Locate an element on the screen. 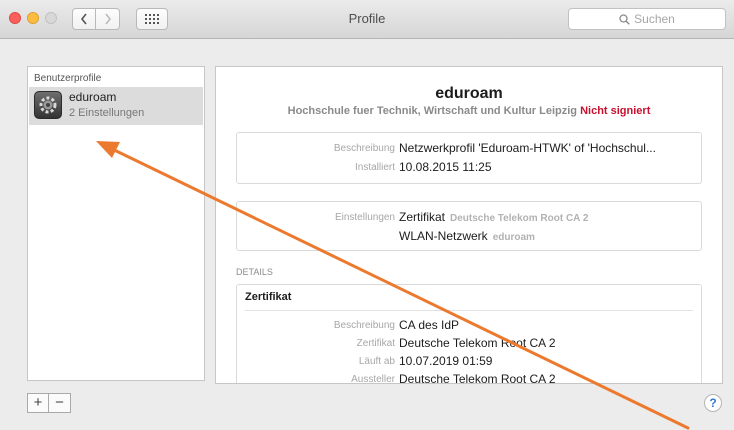 This screenshot has width=734, height=430. einstellung-item: Zertifikat Deutsche Telekom Root CA 2 is located at coordinates (493, 217).